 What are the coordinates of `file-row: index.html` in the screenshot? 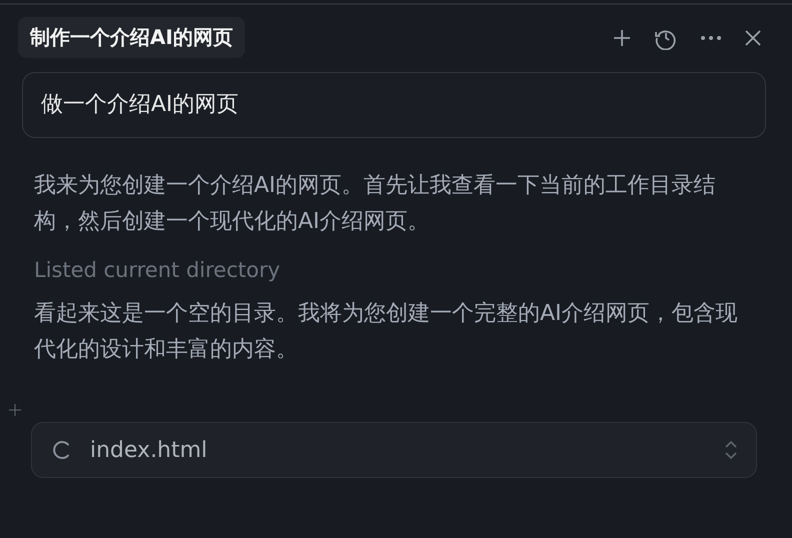 It's located at (394, 450).